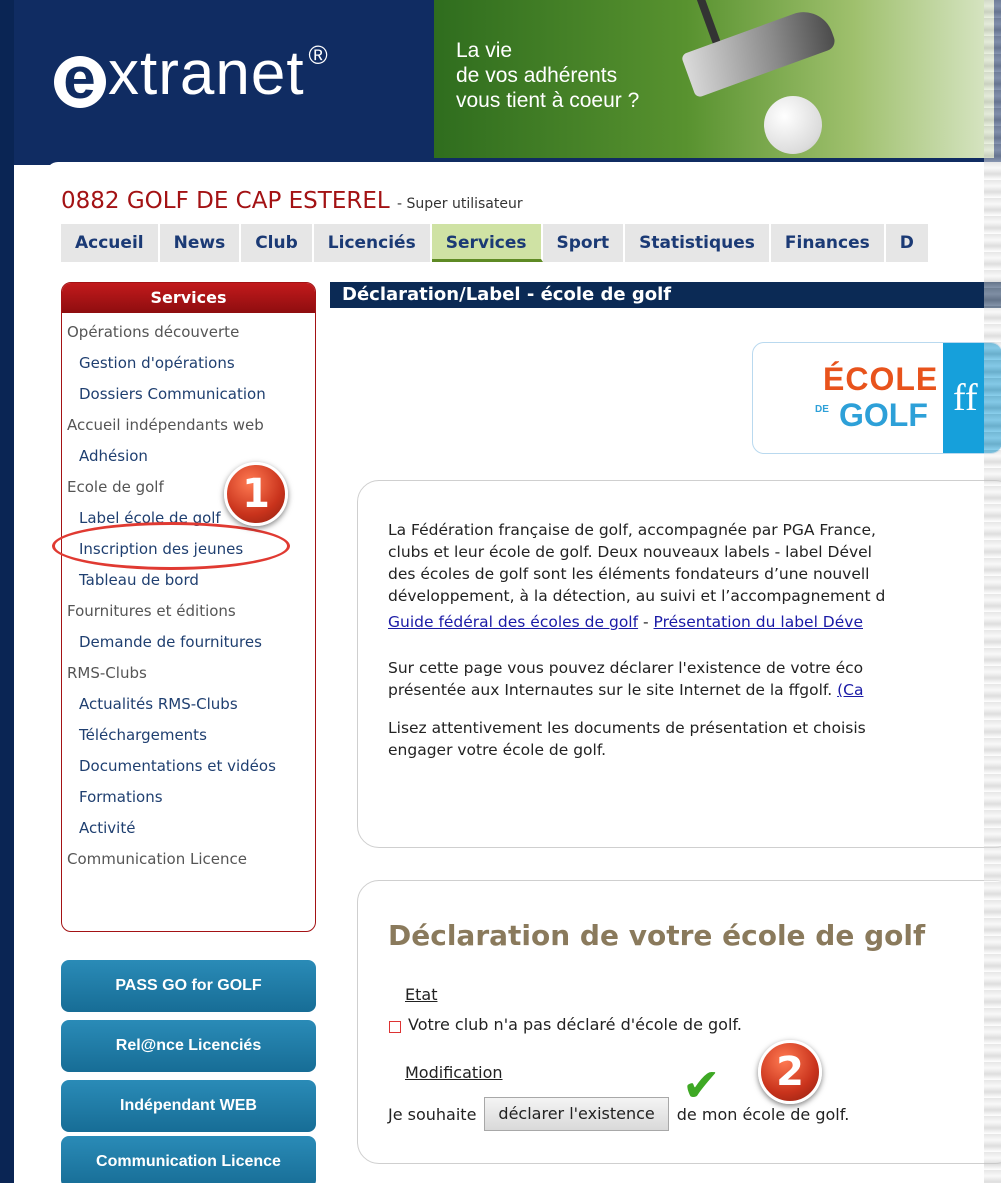 The width and height of the screenshot is (1001, 1183). What do you see at coordinates (200, 243) in the screenshot?
I see `tab-news: News` at bounding box center [200, 243].